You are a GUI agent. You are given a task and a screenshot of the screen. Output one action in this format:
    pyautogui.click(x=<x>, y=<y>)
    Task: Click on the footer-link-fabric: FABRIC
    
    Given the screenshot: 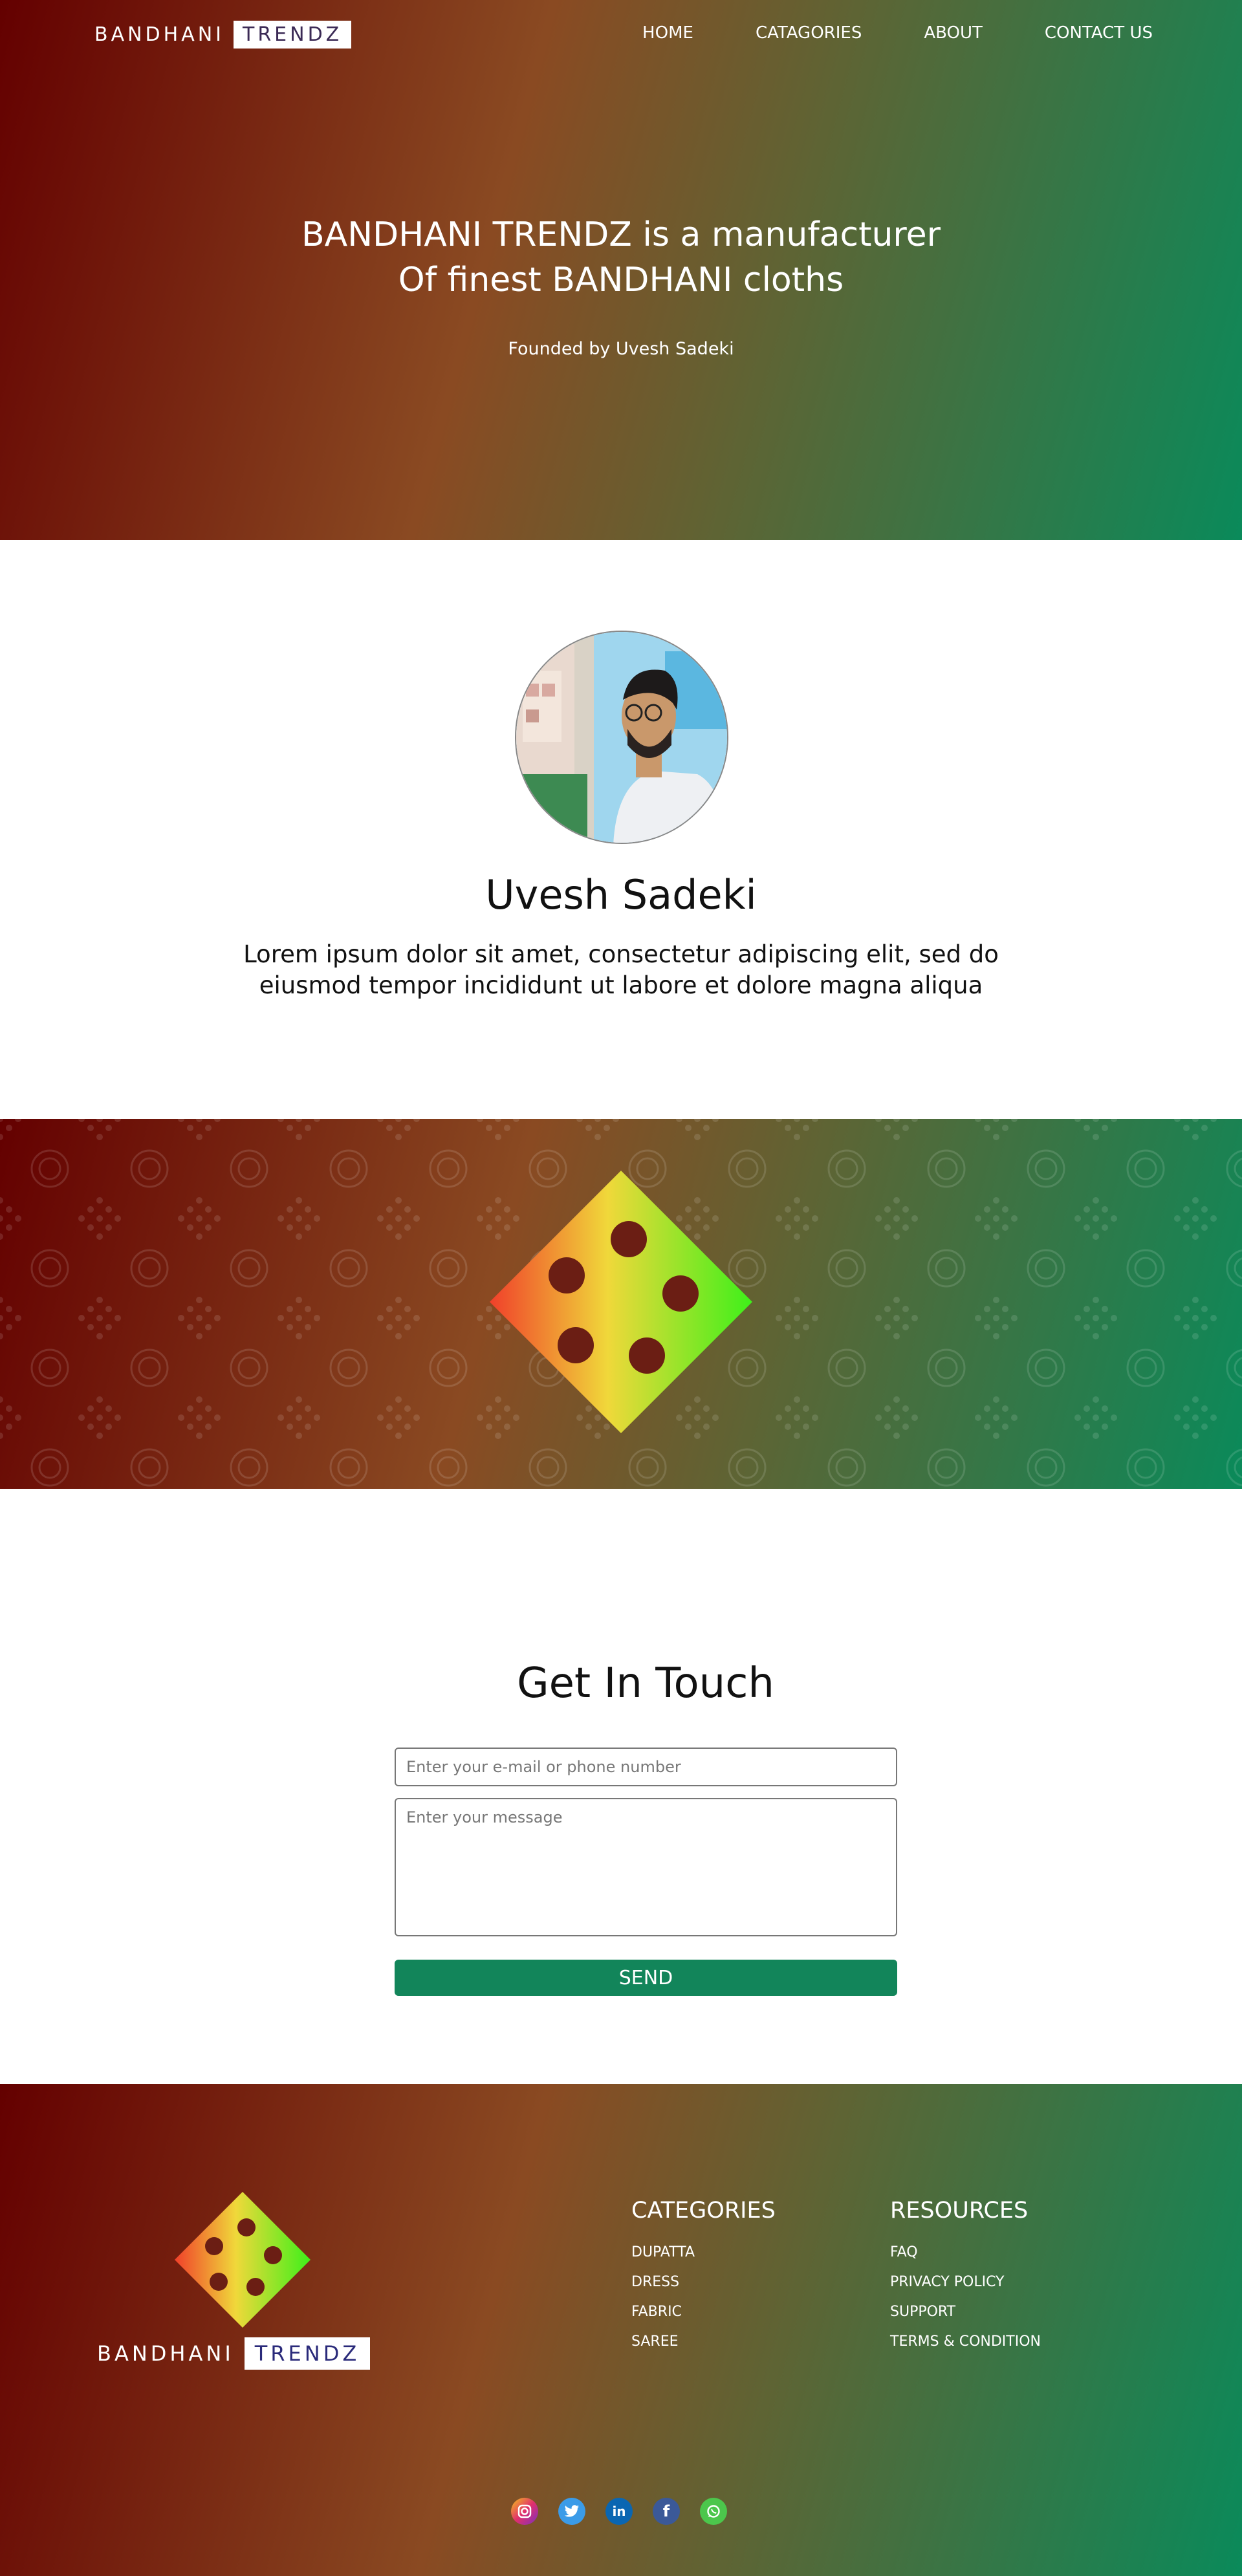 What is the action you would take?
    pyautogui.click(x=703, y=2312)
    